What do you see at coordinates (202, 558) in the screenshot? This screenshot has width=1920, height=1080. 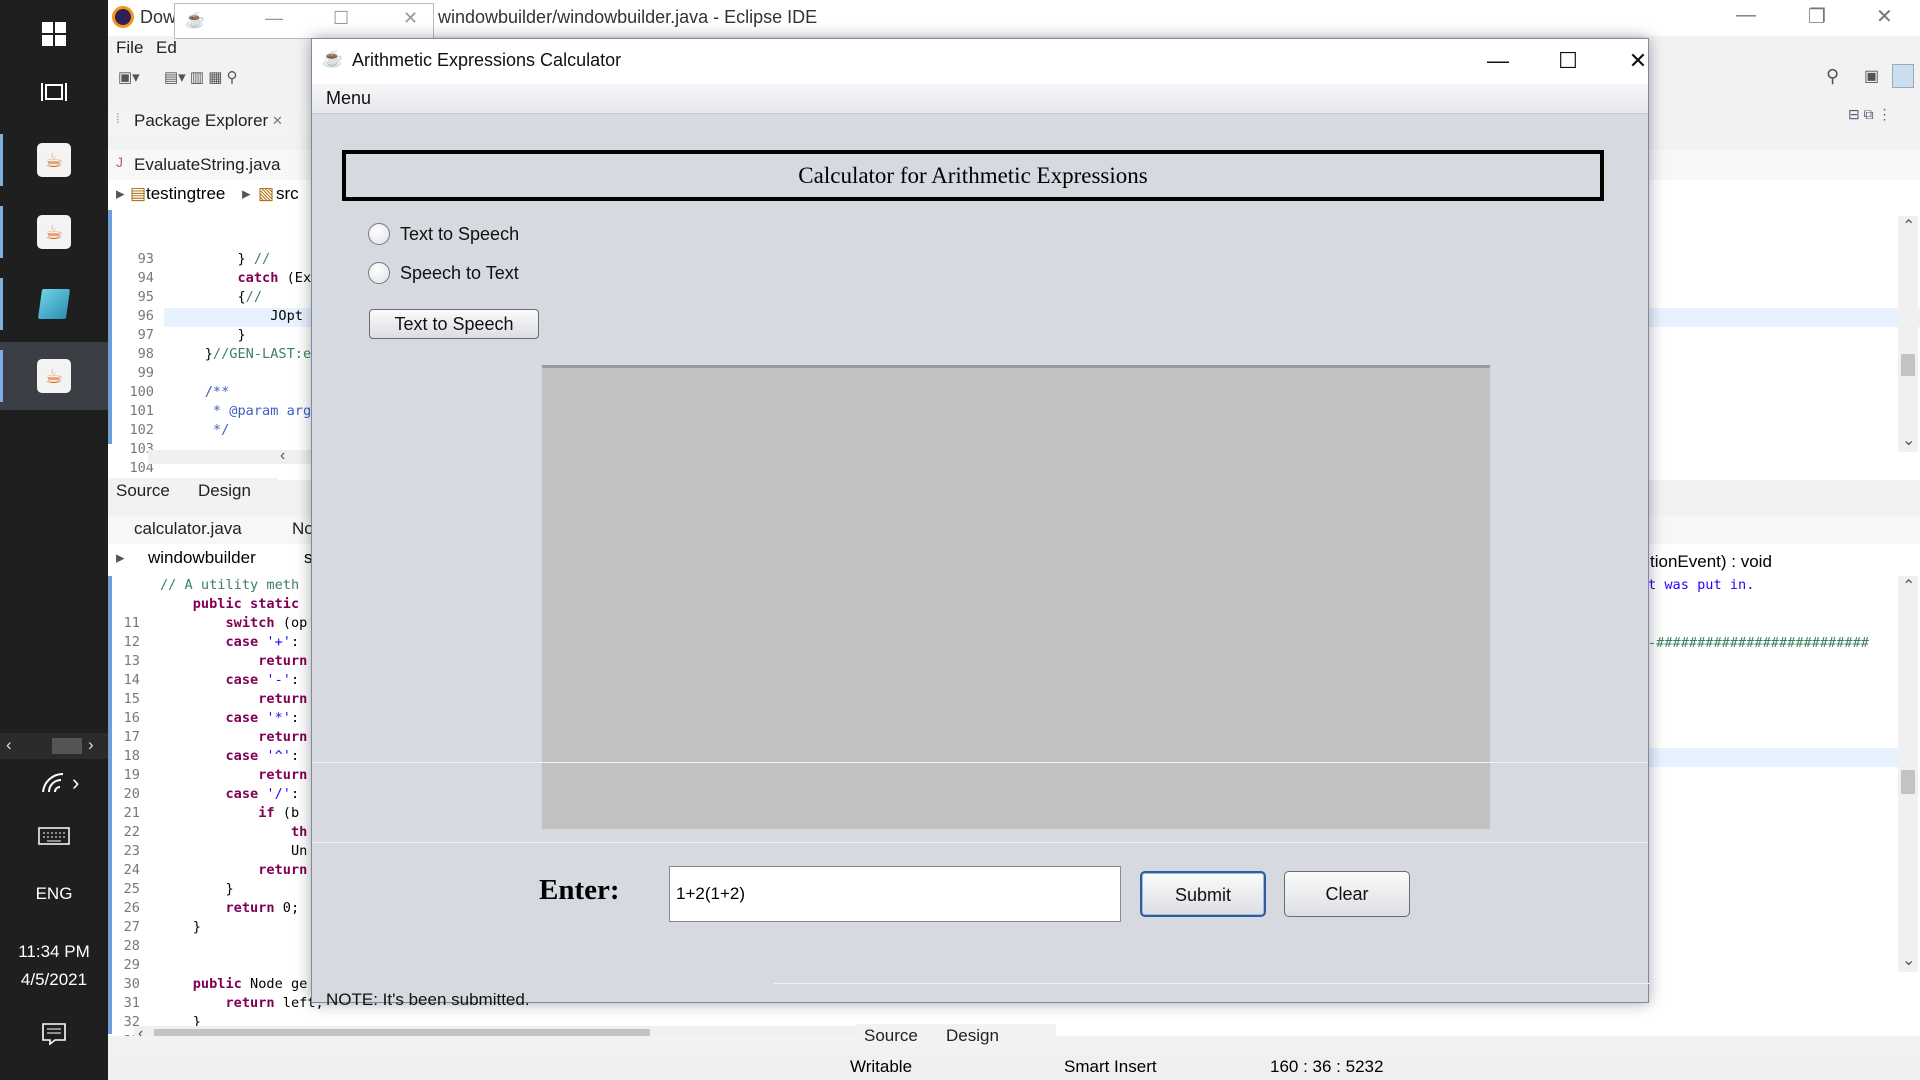 I see `breadcrumb-windowbuilder: windowbuilder` at bounding box center [202, 558].